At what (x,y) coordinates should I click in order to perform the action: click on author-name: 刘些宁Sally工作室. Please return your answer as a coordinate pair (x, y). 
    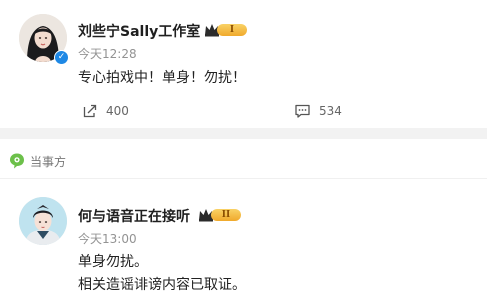
    Looking at the image, I should click on (139, 31).